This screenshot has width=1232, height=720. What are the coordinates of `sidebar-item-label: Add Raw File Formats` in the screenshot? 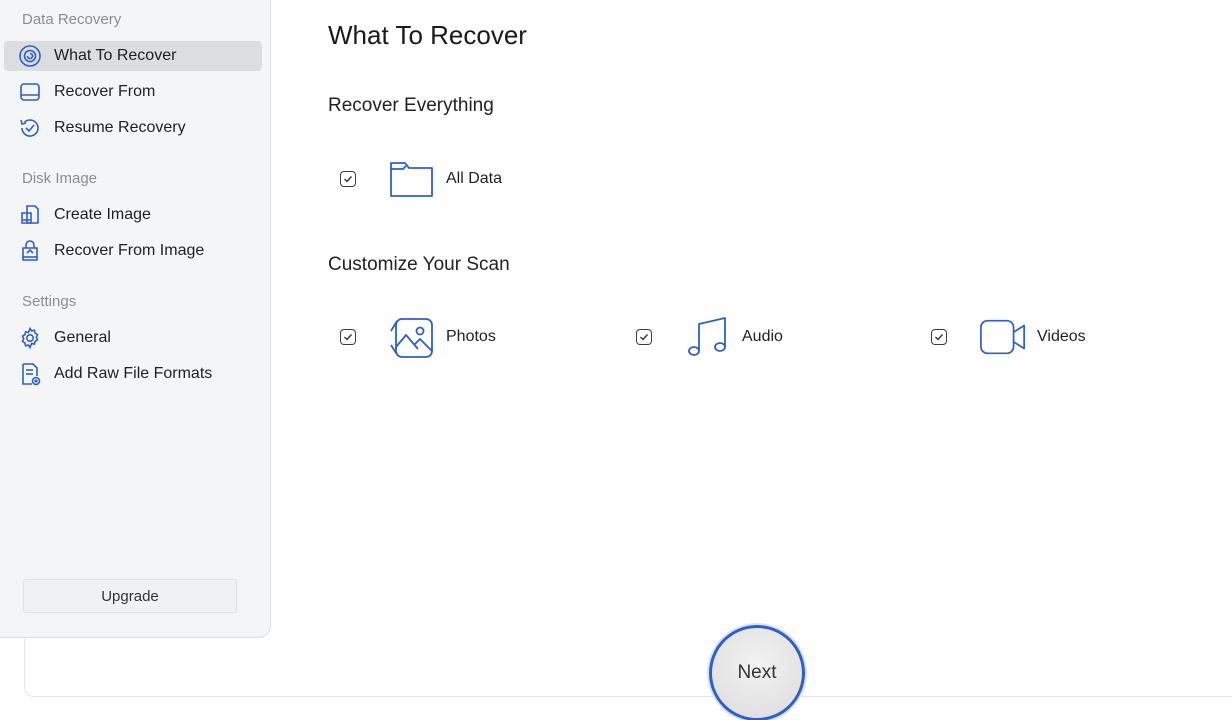 It's located at (133, 373).